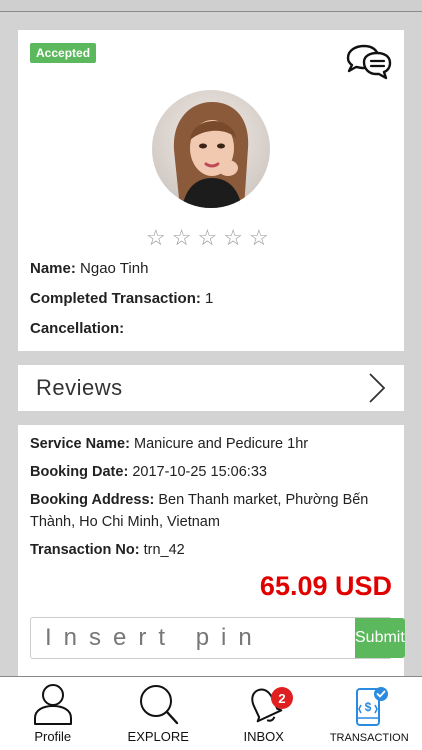 The width and height of the screenshot is (422, 750). Describe the element at coordinates (211, 6) in the screenshot. I see `status-bar-strip` at that location.